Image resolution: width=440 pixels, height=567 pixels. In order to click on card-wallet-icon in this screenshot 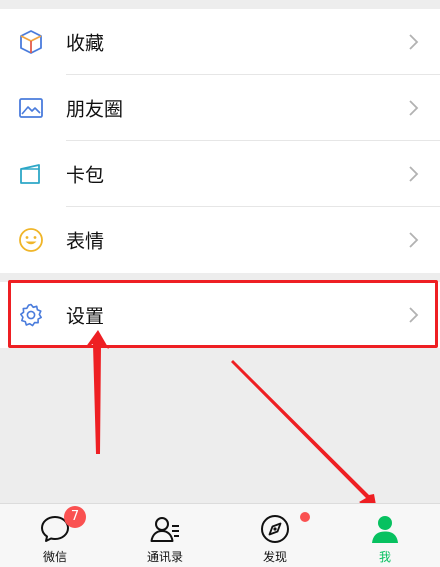, I will do `click(30, 174)`.